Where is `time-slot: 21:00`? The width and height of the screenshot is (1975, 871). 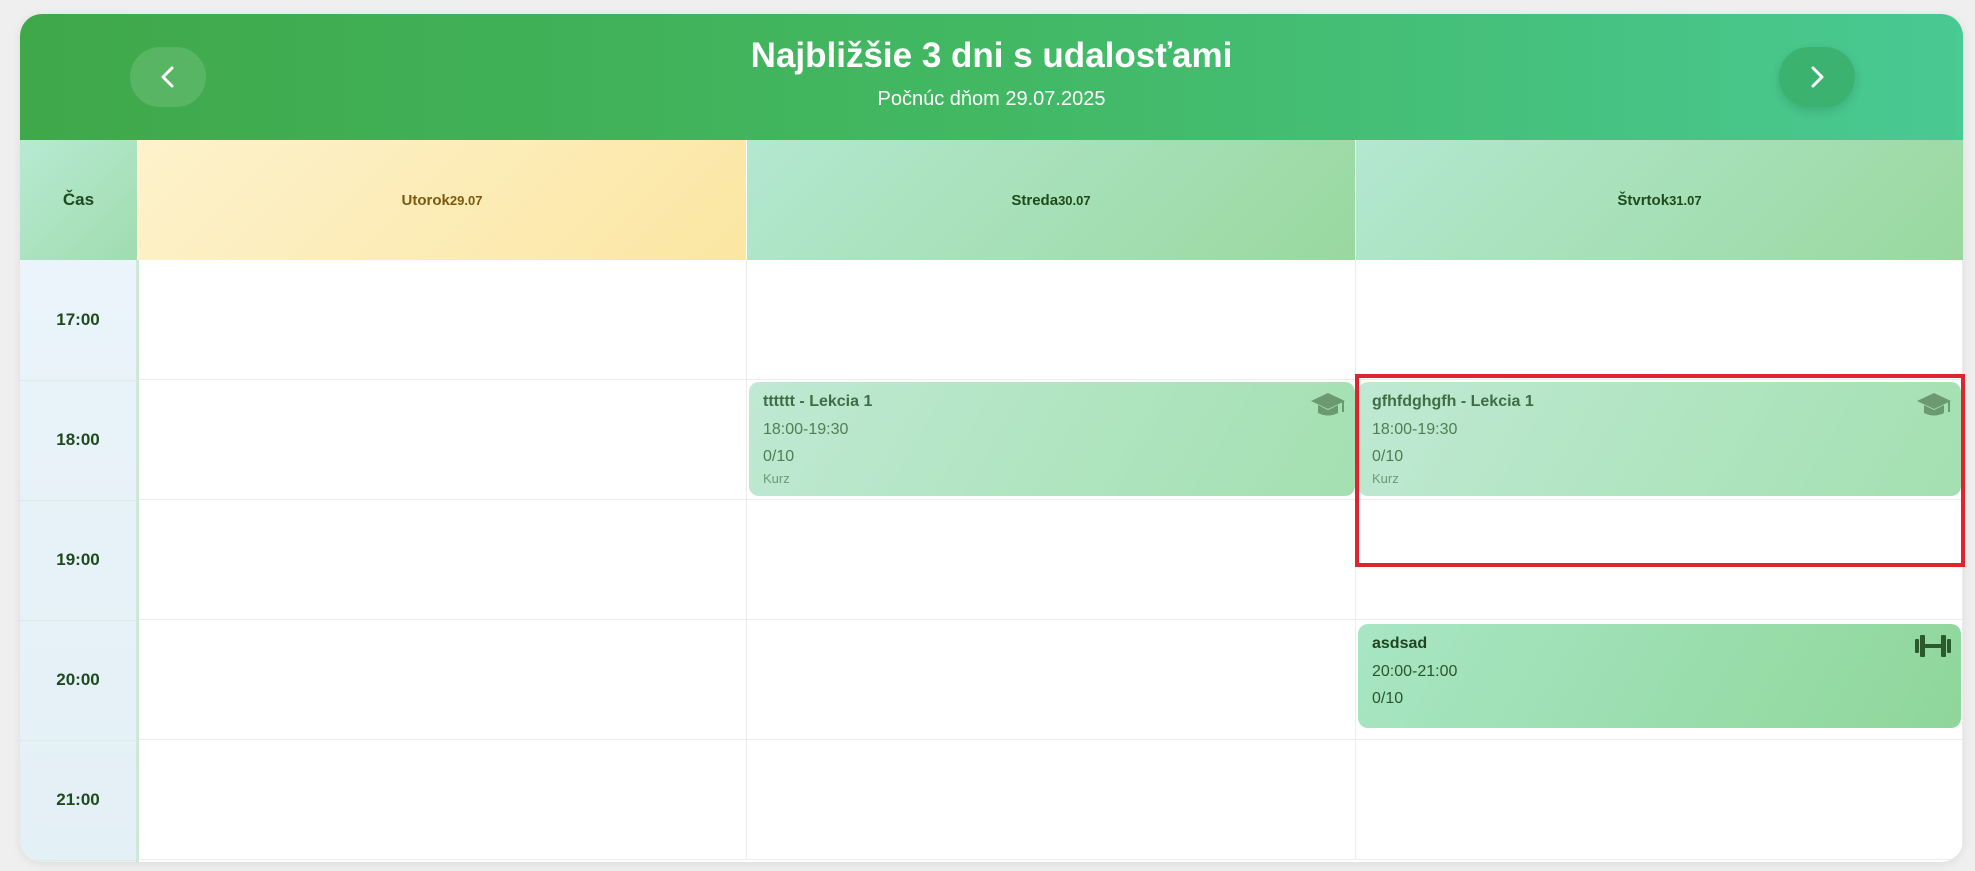 time-slot: 21:00 is located at coordinates (78, 800).